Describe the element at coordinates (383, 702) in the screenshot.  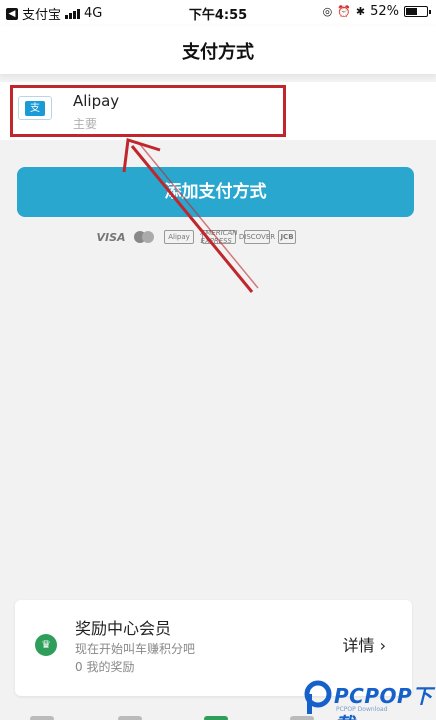
I see `watermark-text: PCPOP下载` at that location.